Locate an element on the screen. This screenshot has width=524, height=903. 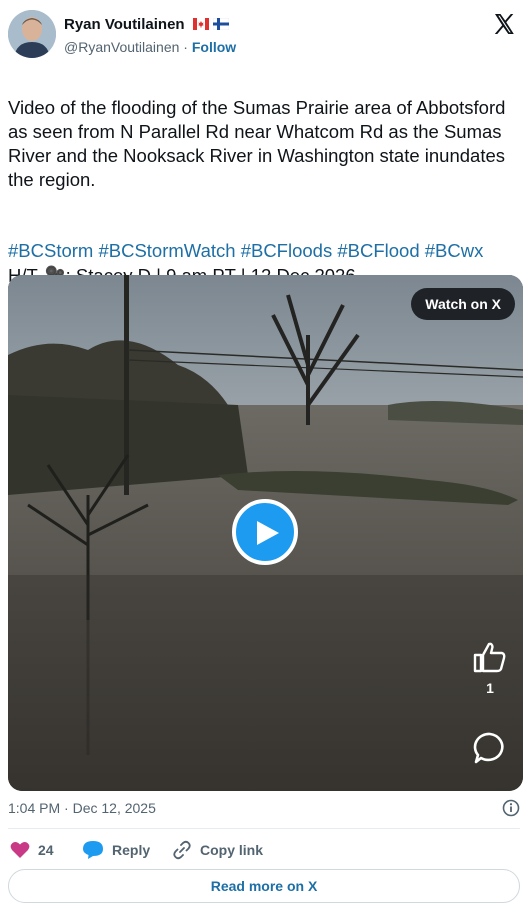
x-logo-icon is located at coordinates (504, 24).